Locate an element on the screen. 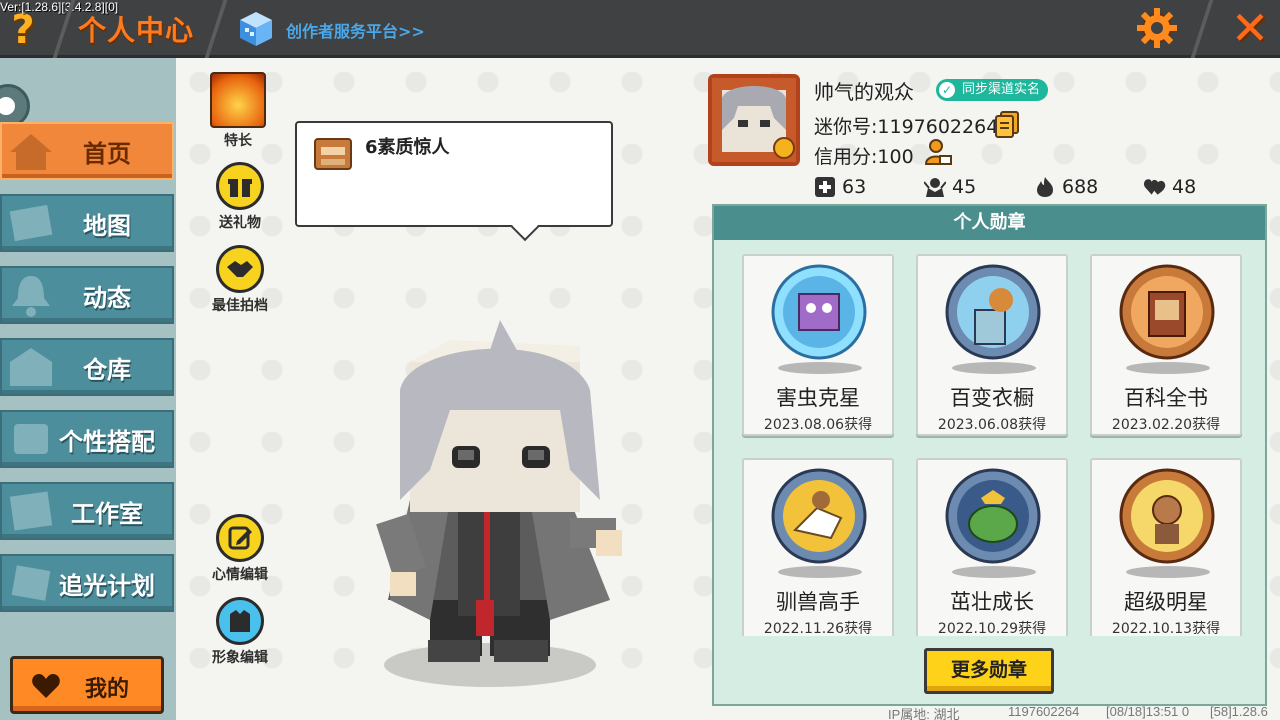 This screenshot has width=1280, height=720. realname-badge: ✓ 同步渠道实名 is located at coordinates (992, 90).